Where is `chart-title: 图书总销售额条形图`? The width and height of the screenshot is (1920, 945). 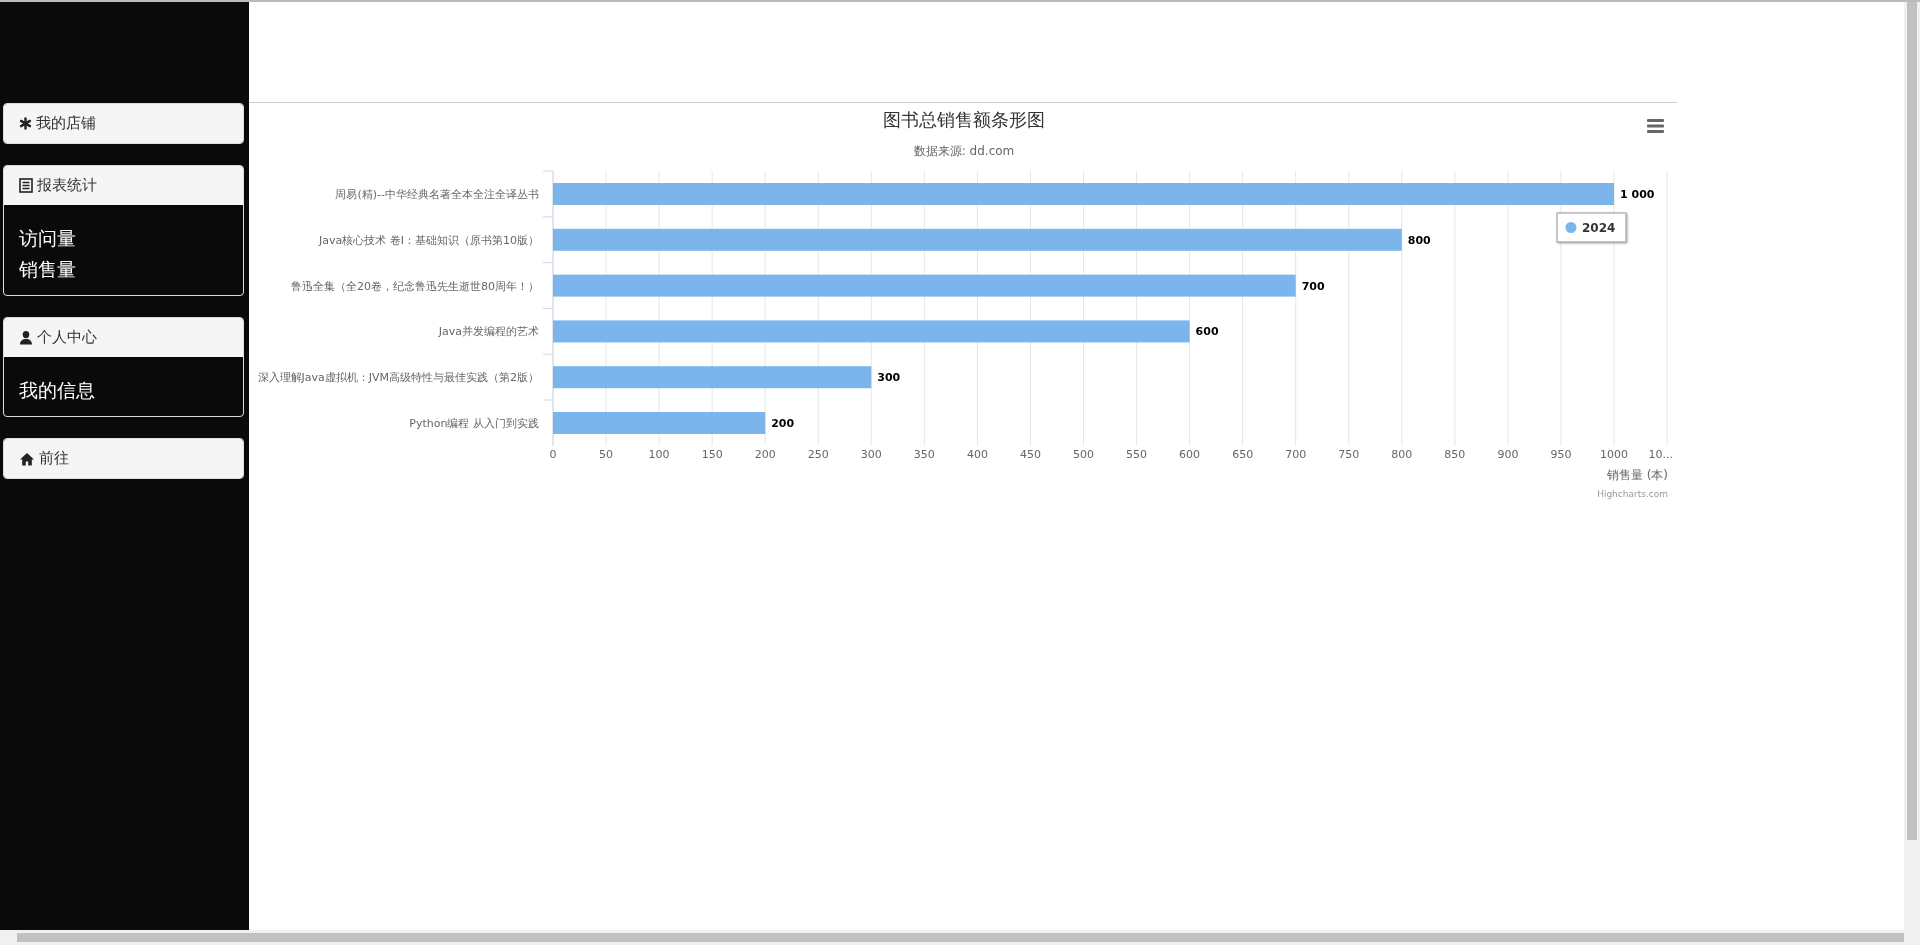
chart-title: 图书总销售额条形图 is located at coordinates (964, 119).